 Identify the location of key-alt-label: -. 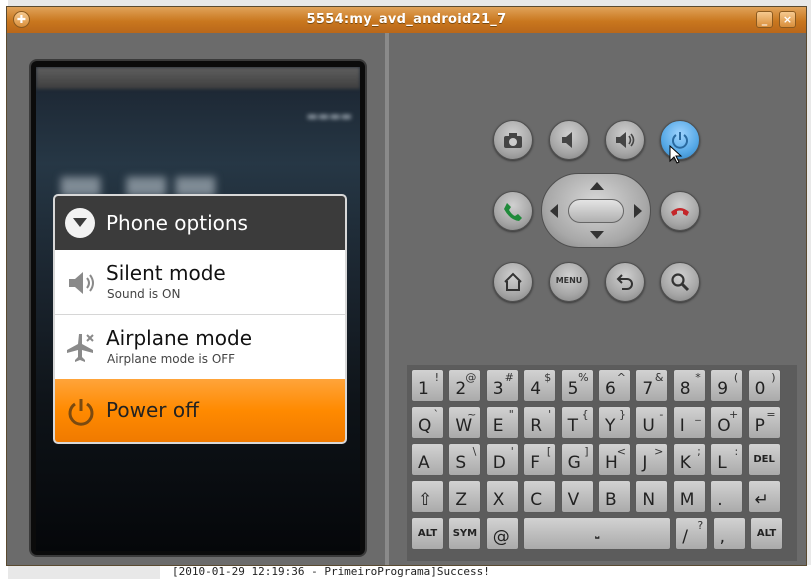
(661, 414).